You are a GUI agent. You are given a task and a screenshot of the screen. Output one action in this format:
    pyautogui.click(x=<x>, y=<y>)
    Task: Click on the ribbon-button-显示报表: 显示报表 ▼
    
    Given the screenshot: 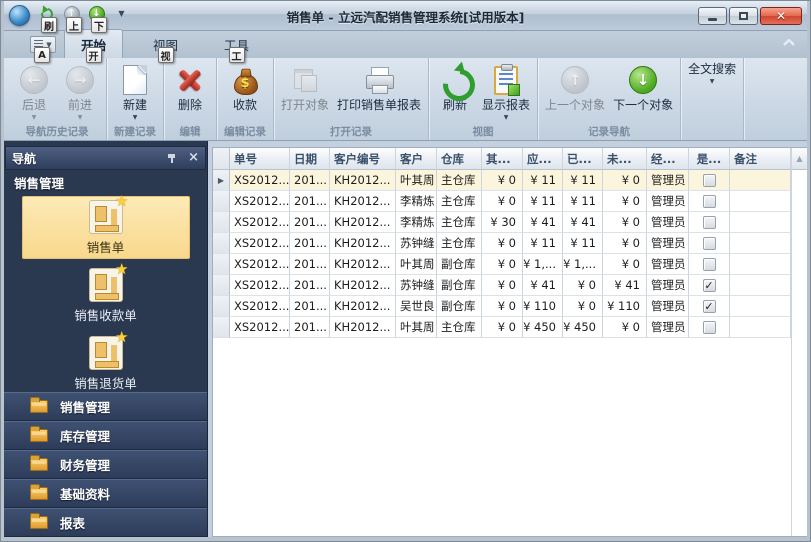 What is the action you would take?
    pyautogui.click(x=506, y=90)
    